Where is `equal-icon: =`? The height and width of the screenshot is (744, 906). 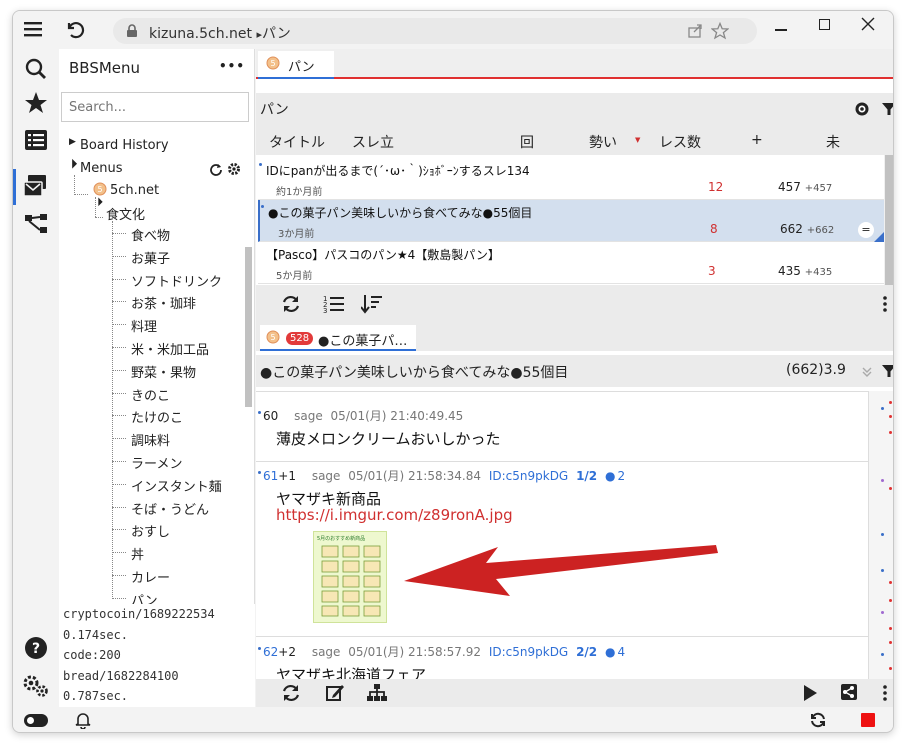
equal-icon: = is located at coordinates (866, 230).